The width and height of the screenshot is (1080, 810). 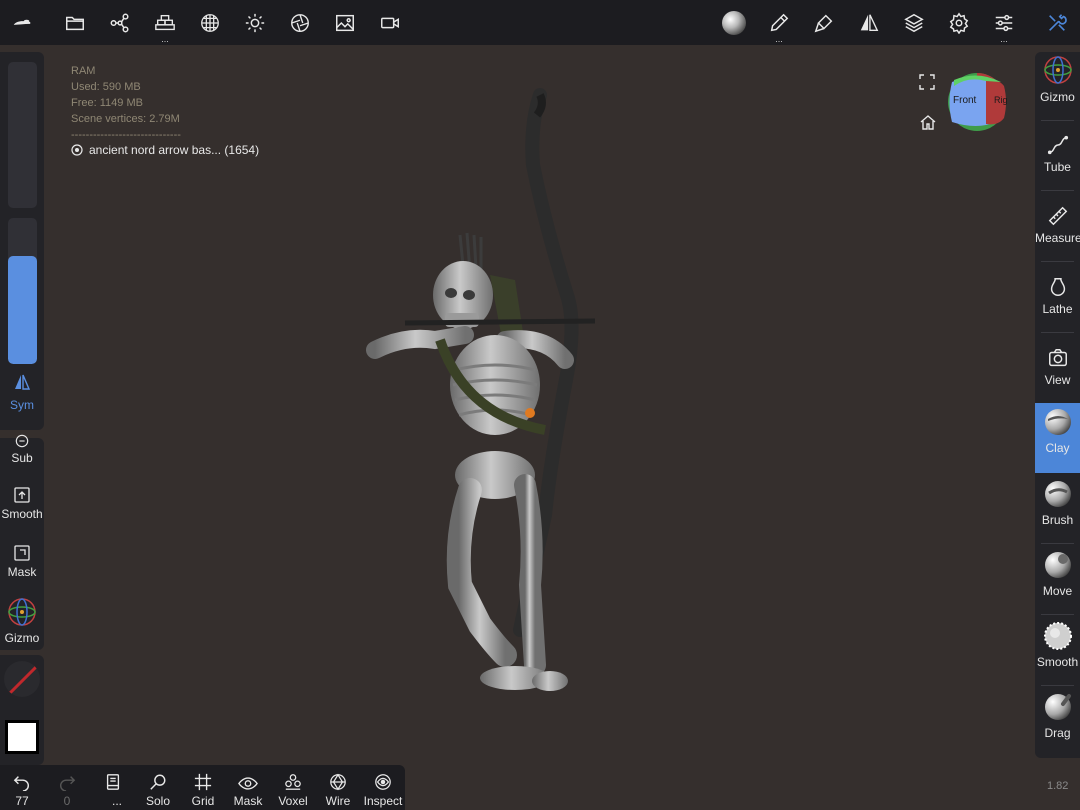 What do you see at coordinates (22, 620) in the screenshot?
I see `gizmo-toggle: Gizmo` at bounding box center [22, 620].